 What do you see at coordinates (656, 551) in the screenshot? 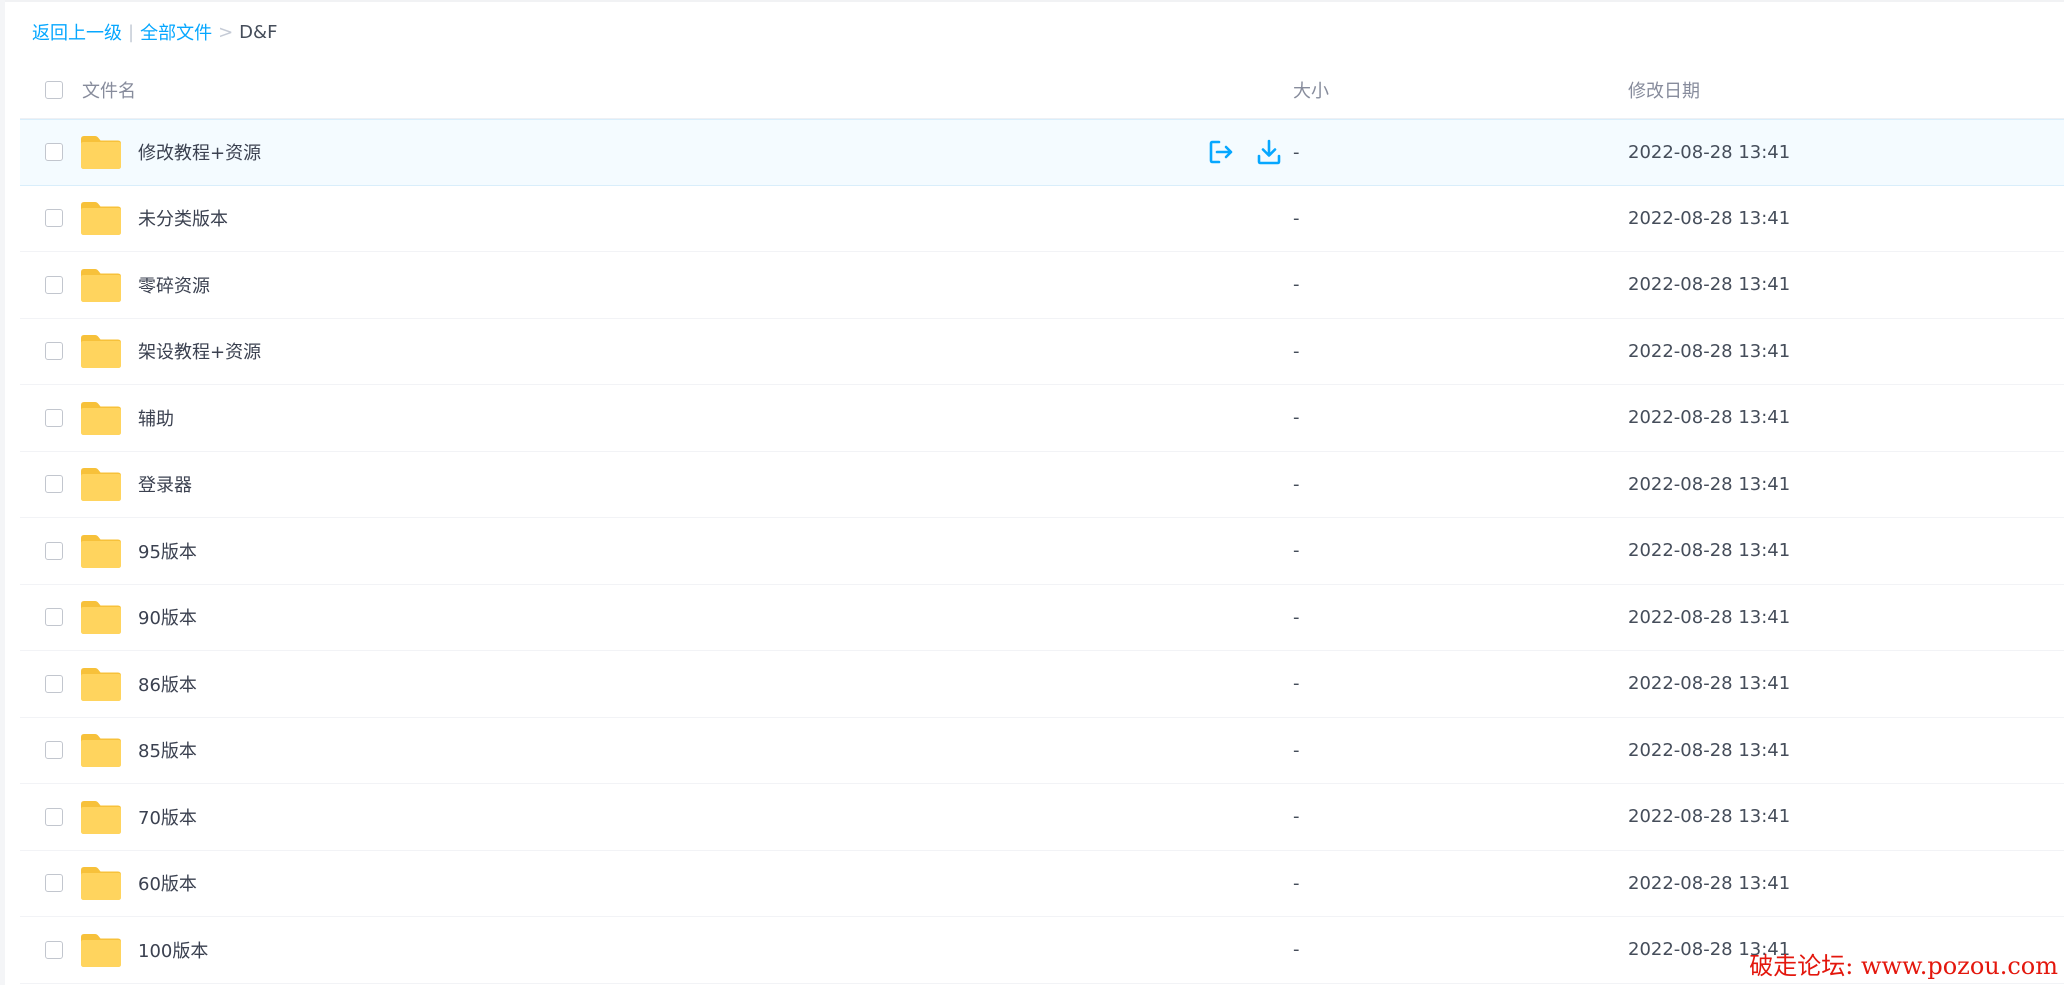
I see `file-name-cell: 95版本` at bounding box center [656, 551].